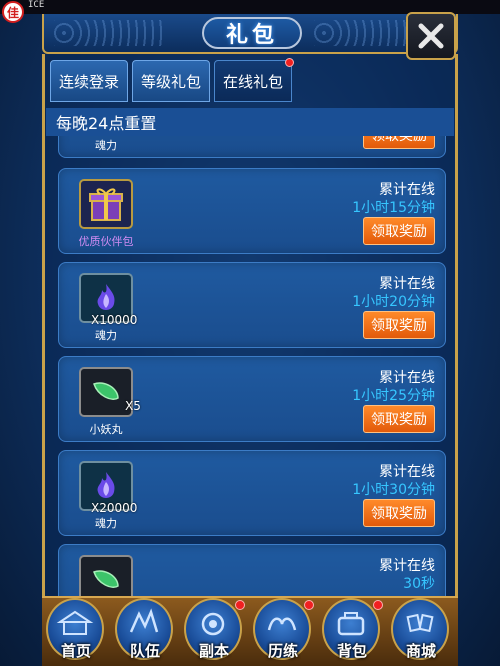 The height and width of the screenshot is (666, 500). What do you see at coordinates (114, 508) in the screenshot?
I see `item-quantity: X20000` at bounding box center [114, 508].